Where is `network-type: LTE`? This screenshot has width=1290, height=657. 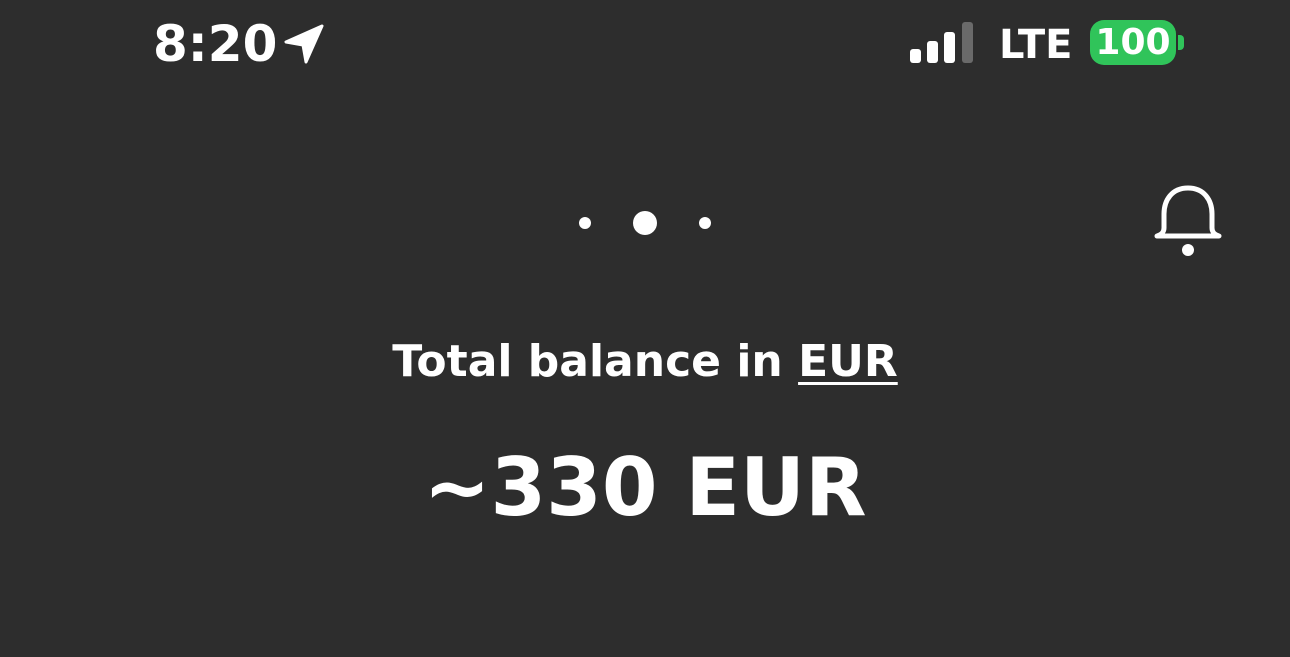
network-type: LTE is located at coordinates (1036, 45).